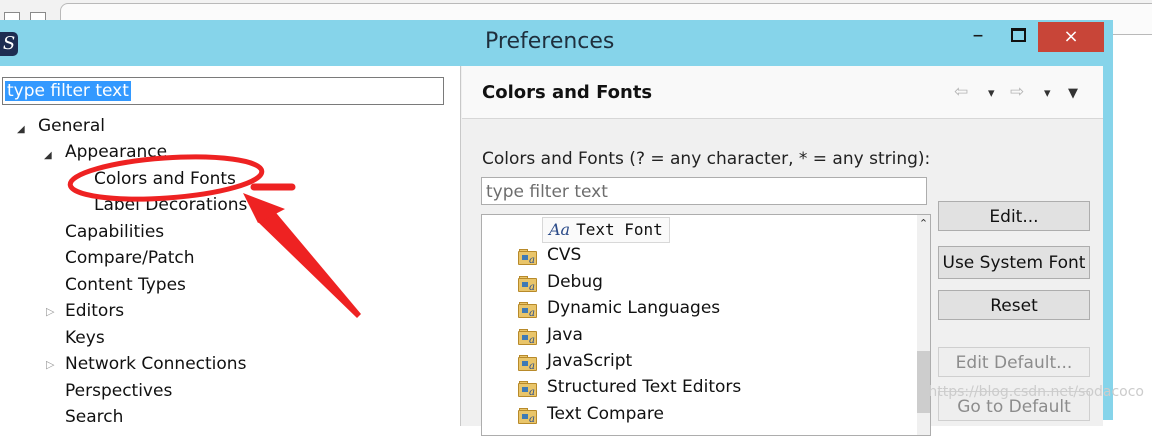 The height and width of the screenshot is (436, 1152). I want to click on category-label: JavaScript, so click(590, 361).